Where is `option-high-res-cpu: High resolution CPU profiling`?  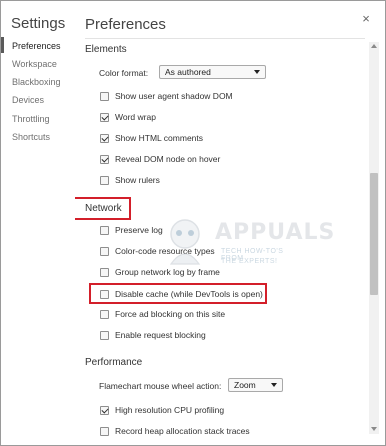
option-high-res-cpu: High resolution CPU profiling is located at coordinates (162, 410).